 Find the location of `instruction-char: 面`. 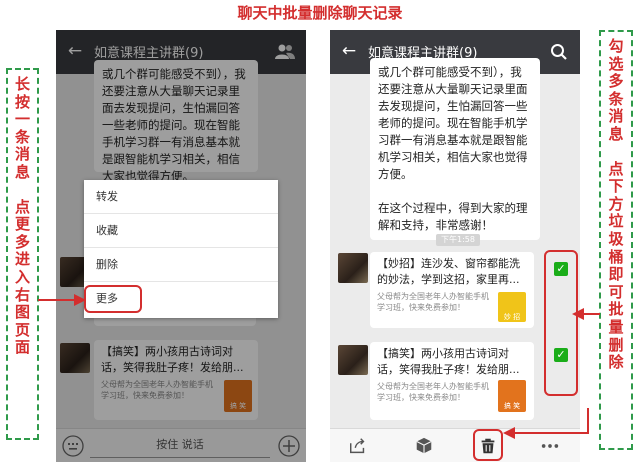

instruction-char: 面 is located at coordinates (22, 347).